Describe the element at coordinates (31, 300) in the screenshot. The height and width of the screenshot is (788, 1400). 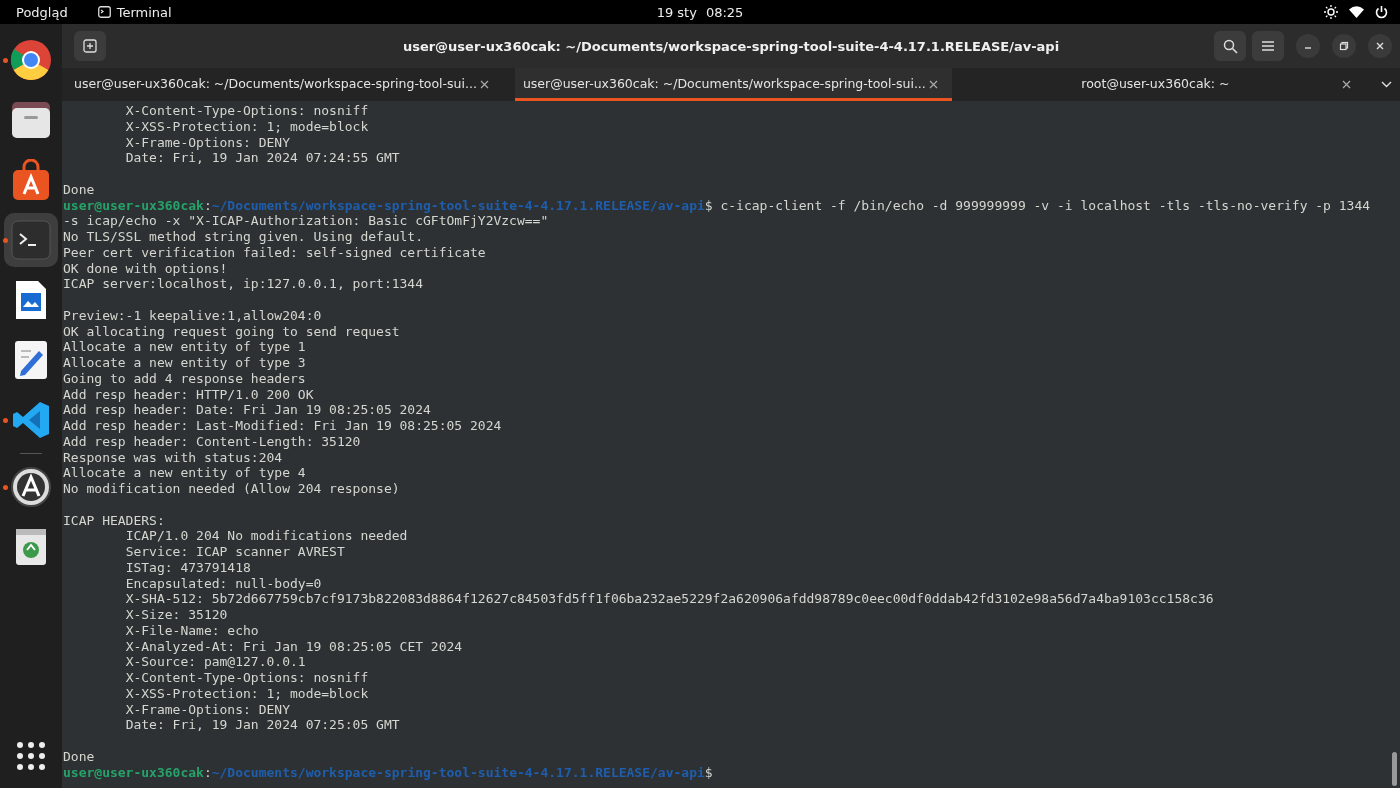
I see `document-icon` at that location.